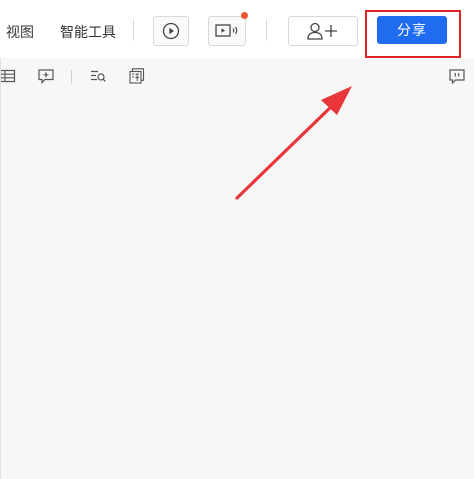 Image resolution: width=474 pixels, height=479 pixels. I want to click on top-toolbar: 视图 智能工具 分享, so click(237, 29).